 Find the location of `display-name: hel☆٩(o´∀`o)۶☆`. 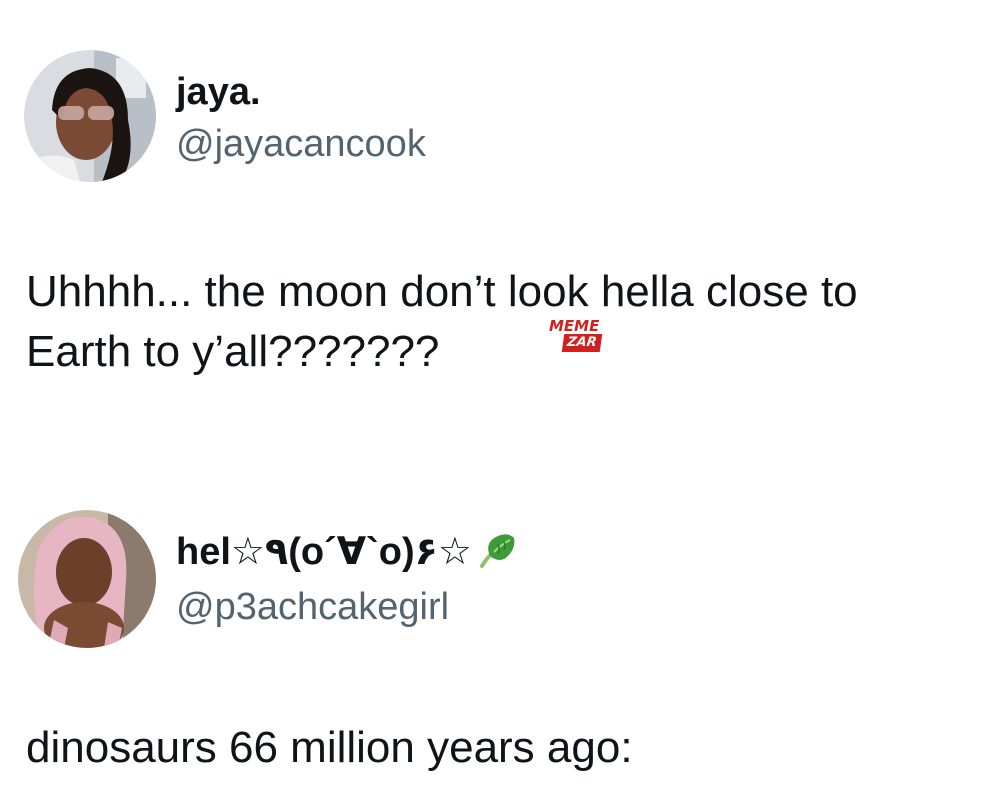

display-name: hel☆٩(o´∀`o)۶☆ is located at coordinates (347, 555).